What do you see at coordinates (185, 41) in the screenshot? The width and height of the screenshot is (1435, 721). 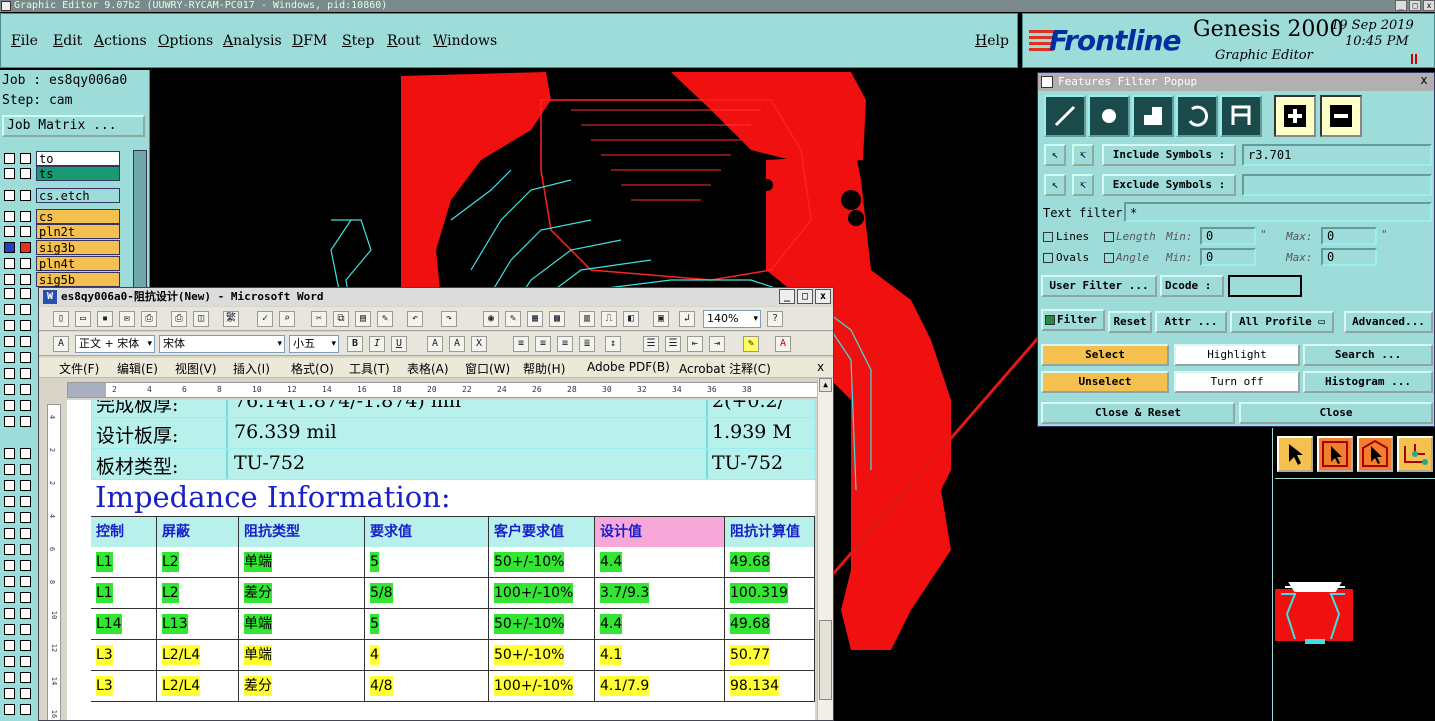 I see `menu-options: Options` at bounding box center [185, 41].